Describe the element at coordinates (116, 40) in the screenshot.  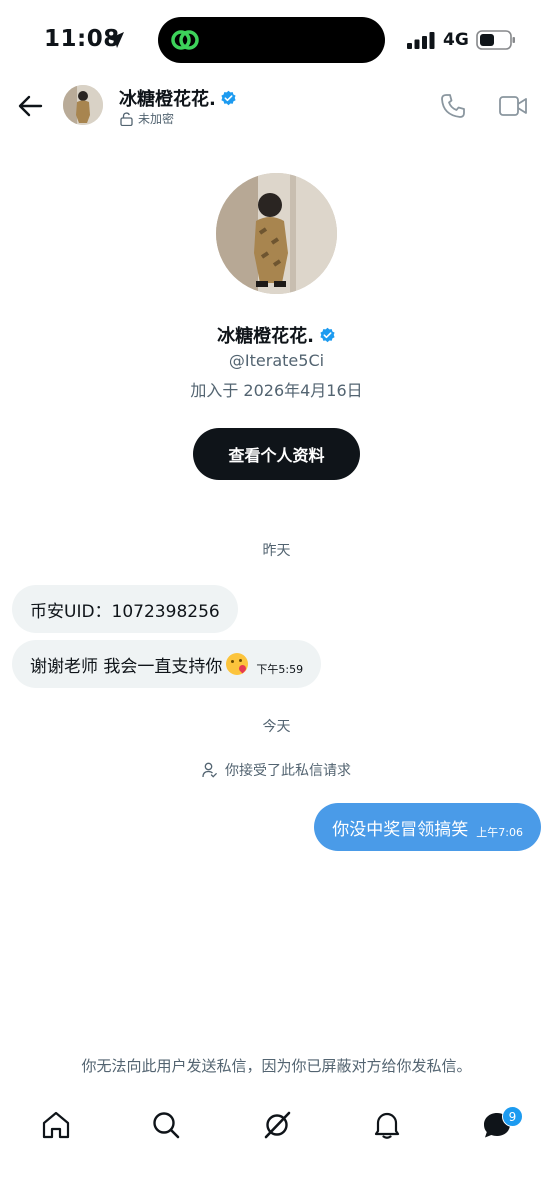
I see `location-arrow-icon` at that location.